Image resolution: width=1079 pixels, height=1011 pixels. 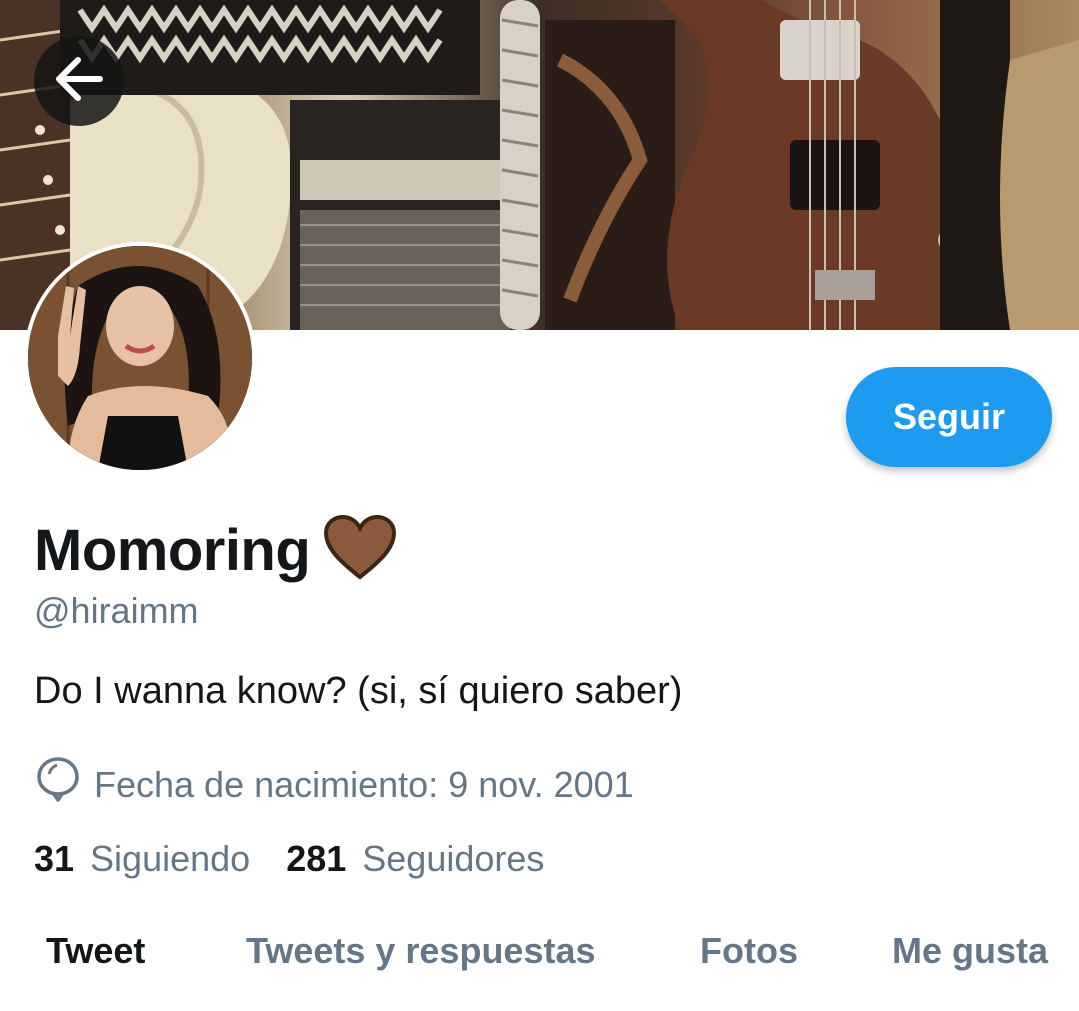 I want to click on followers-count: 281, so click(x=316, y=858).